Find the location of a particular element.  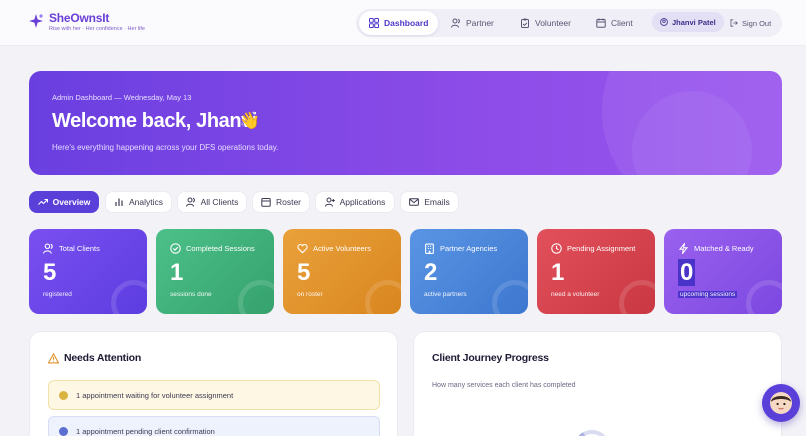

tab-overview: Overview is located at coordinates (64, 202).